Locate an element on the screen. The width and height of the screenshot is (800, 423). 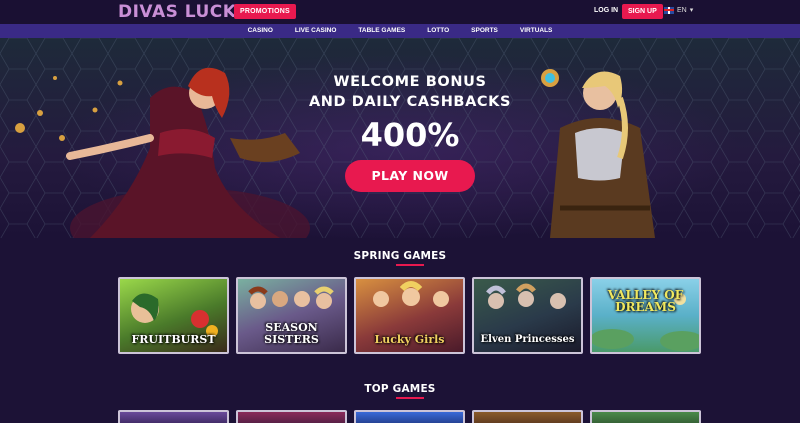
left-character-illustration is located at coordinates (162, 152).